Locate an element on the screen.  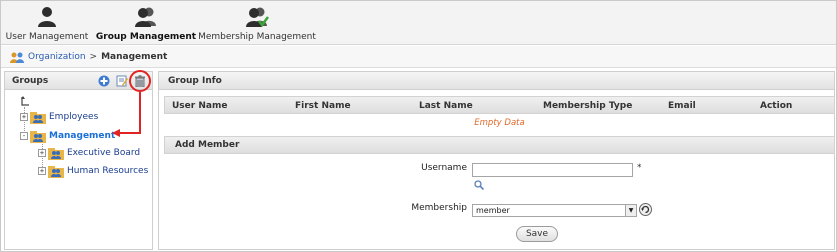
user-management-label: User Management is located at coordinates (47, 37).